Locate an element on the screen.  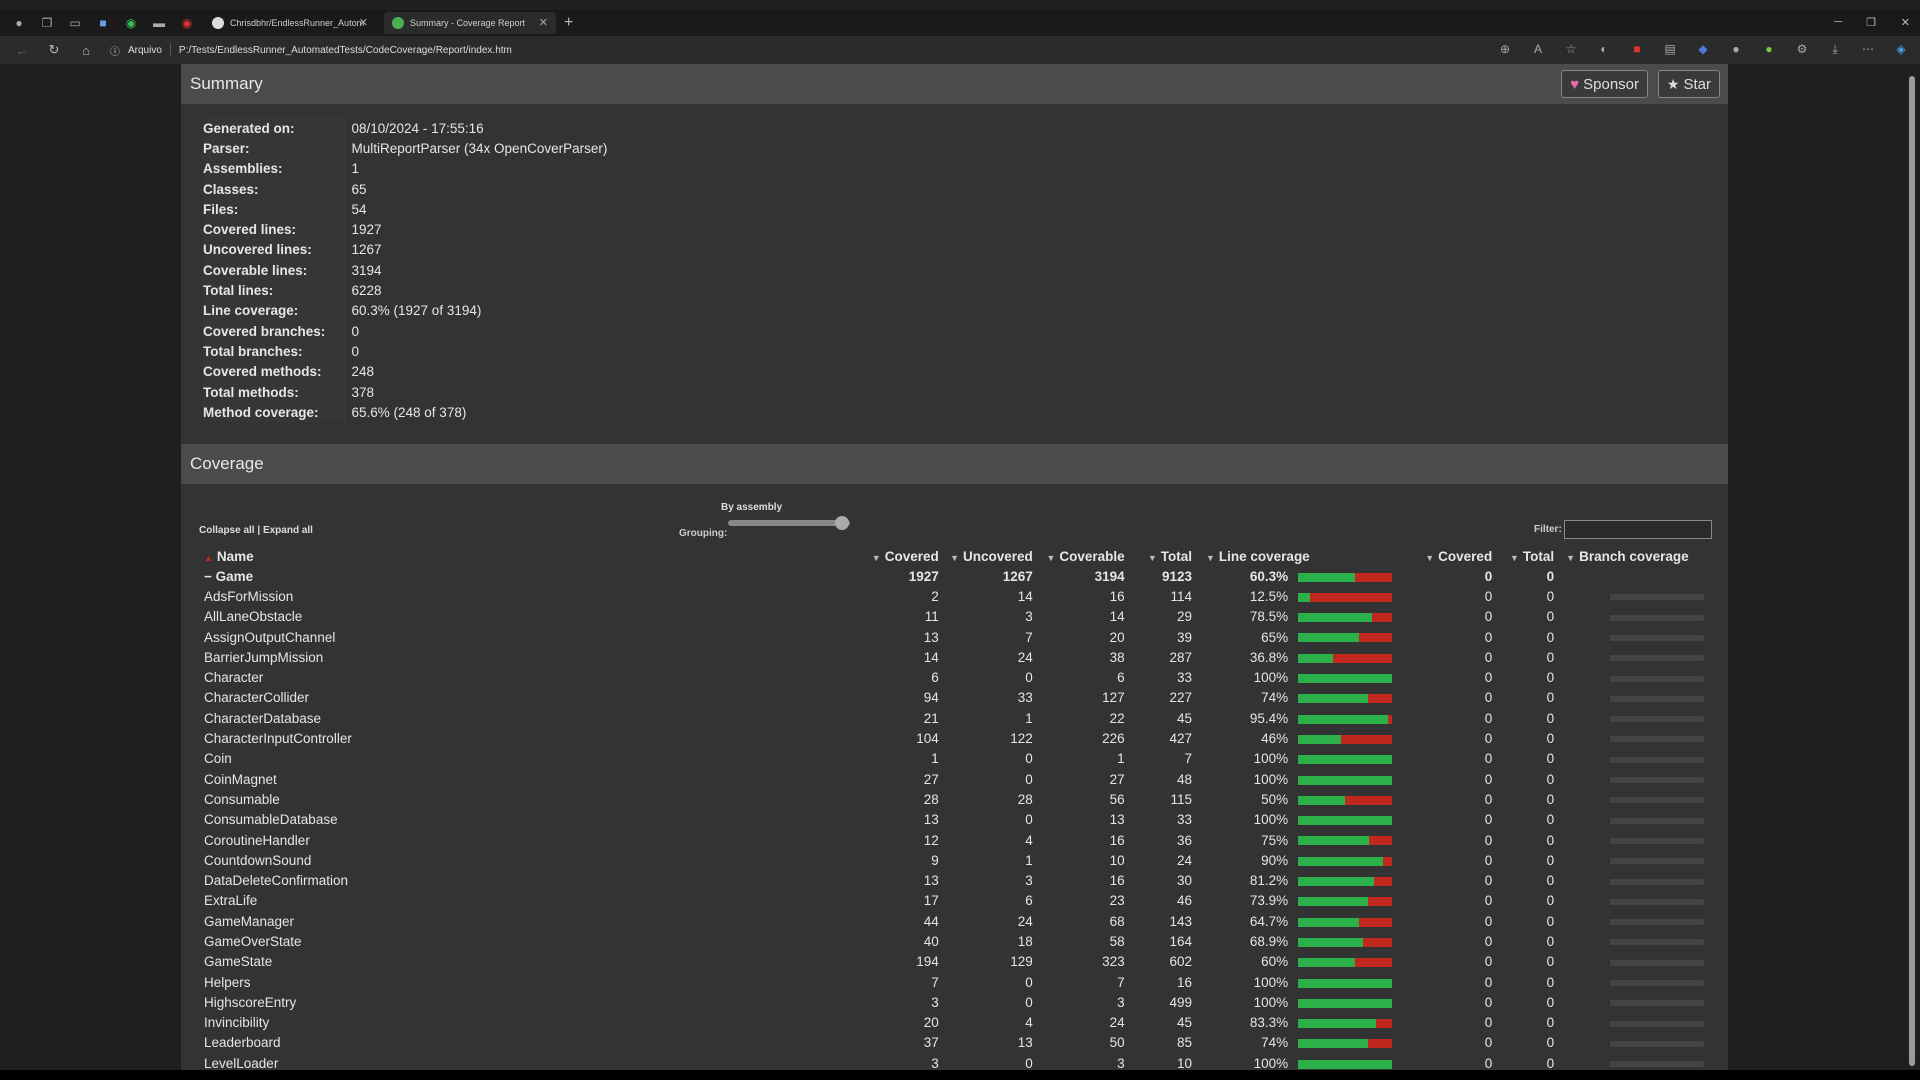
back-icon: ← is located at coordinates (22, 50).